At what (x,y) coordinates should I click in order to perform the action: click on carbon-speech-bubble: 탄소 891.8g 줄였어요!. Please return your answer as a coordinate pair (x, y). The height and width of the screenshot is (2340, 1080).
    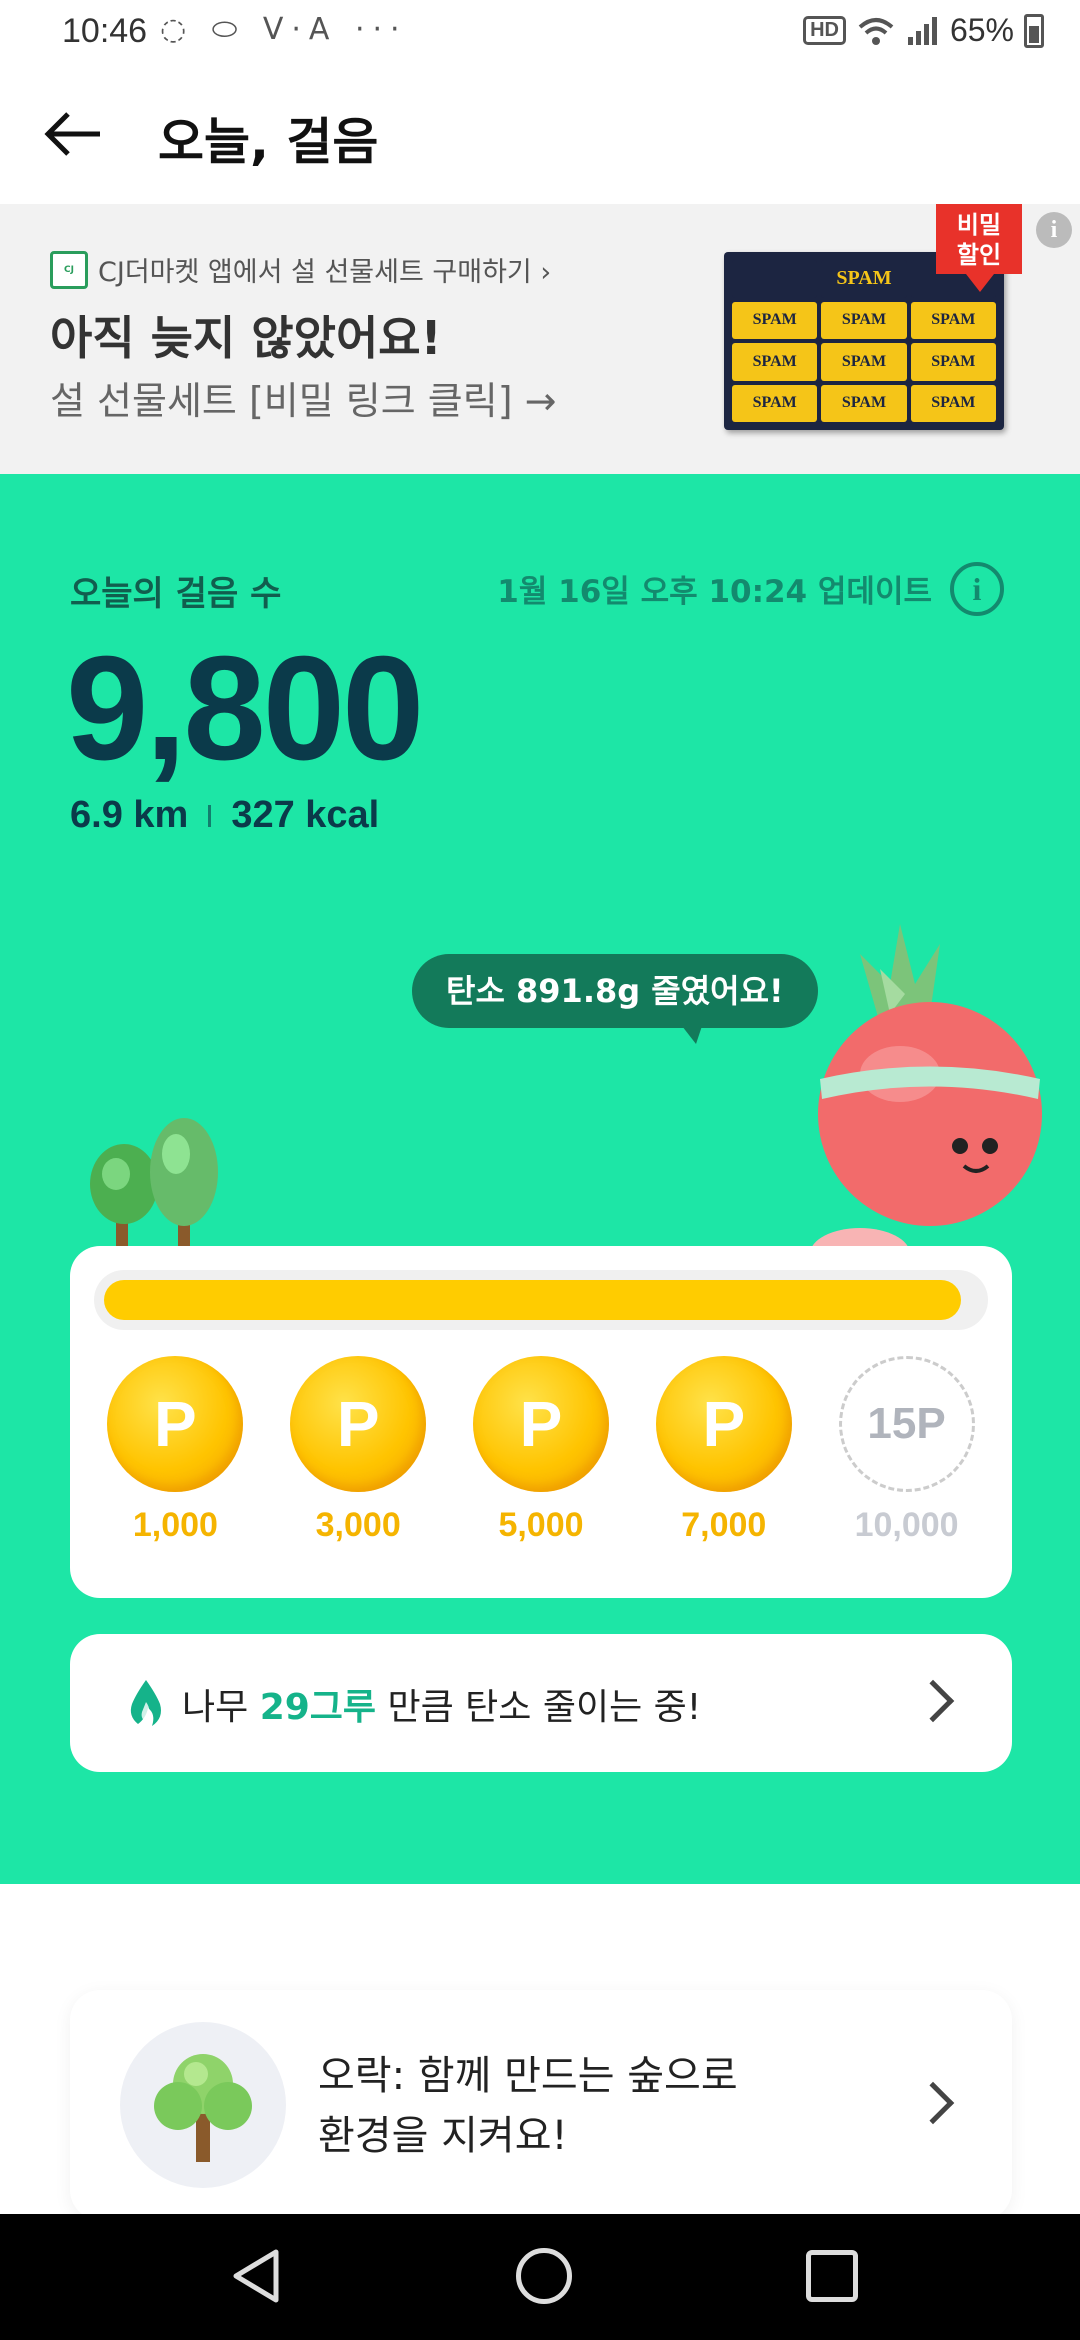
    Looking at the image, I should click on (615, 999).